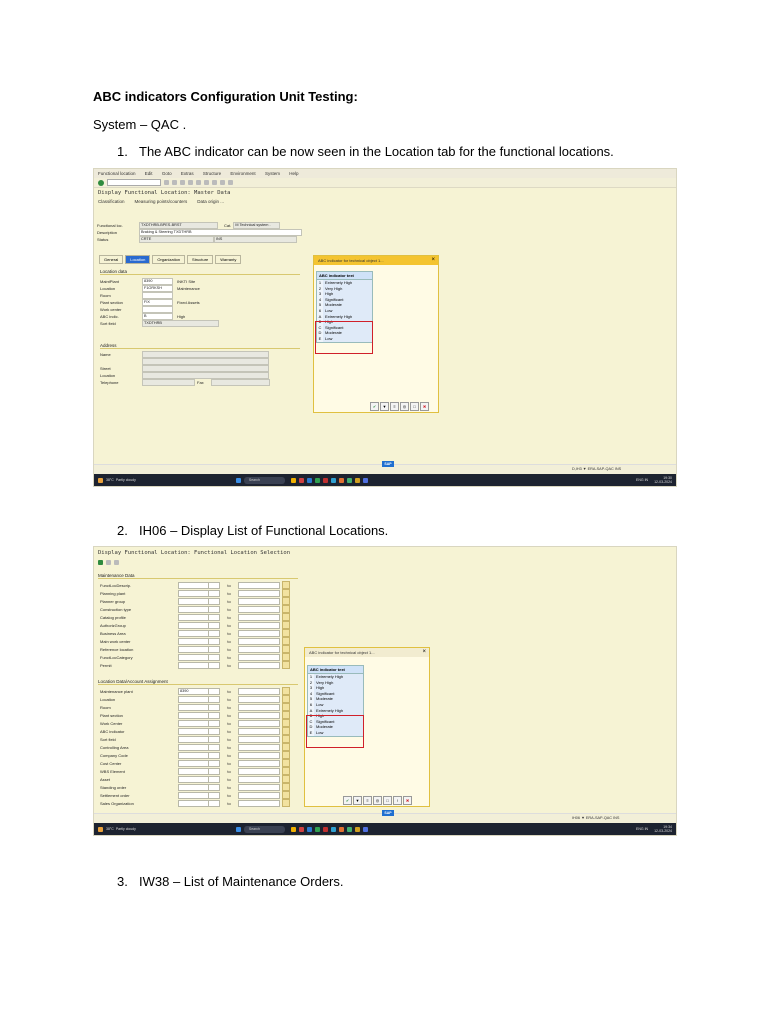  What do you see at coordinates (397, 800) in the screenshot?
I see `info-icon: !` at bounding box center [397, 800].